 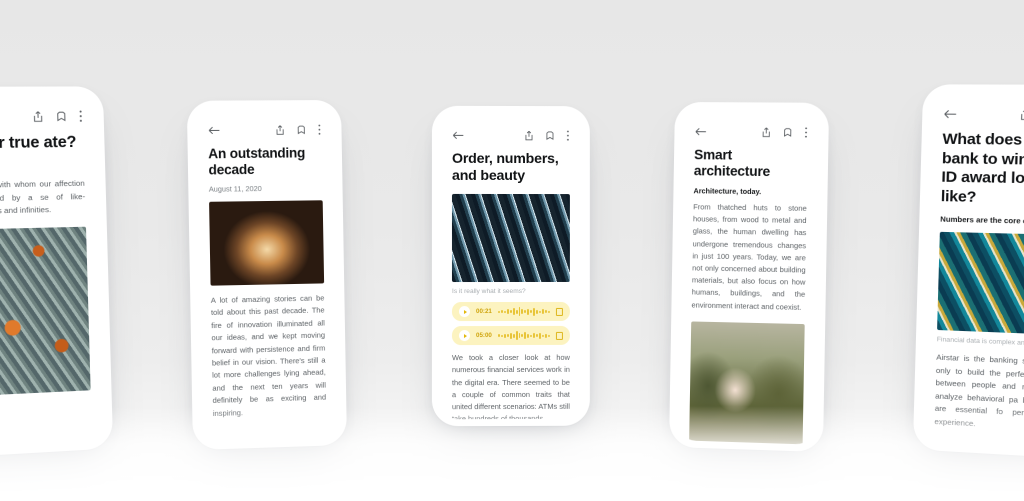 What do you see at coordinates (488, 291) in the screenshot?
I see `image-caption: Is it really what it seems?` at bounding box center [488, 291].